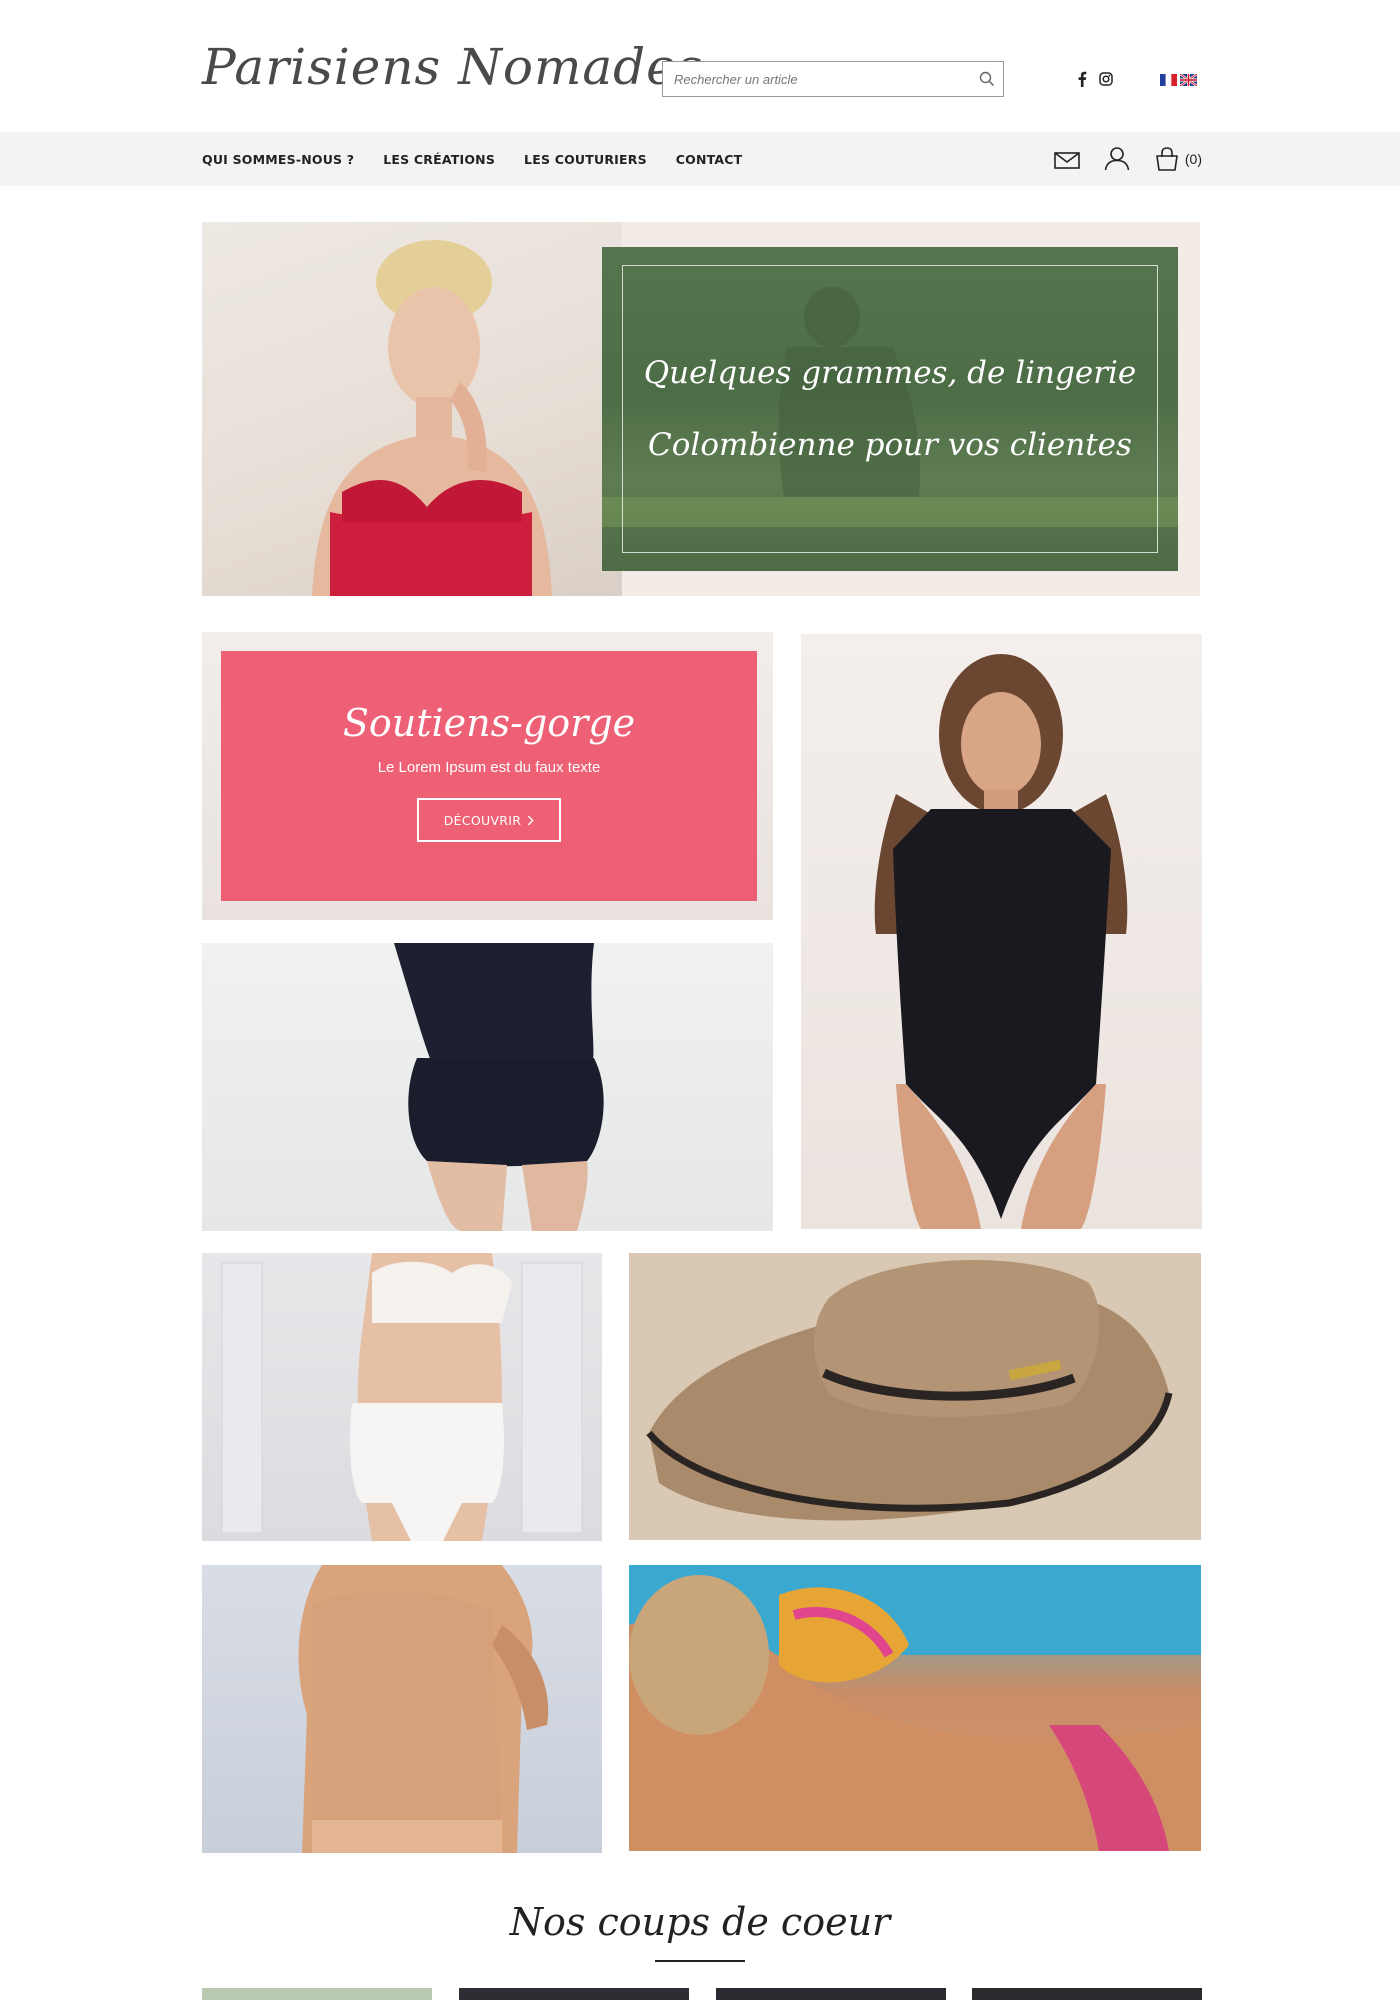 This screenshot has width=1400, height=2000. Describe the element at coordinates (1117, 159) in the screenshot. I see `user-icon` at that location.